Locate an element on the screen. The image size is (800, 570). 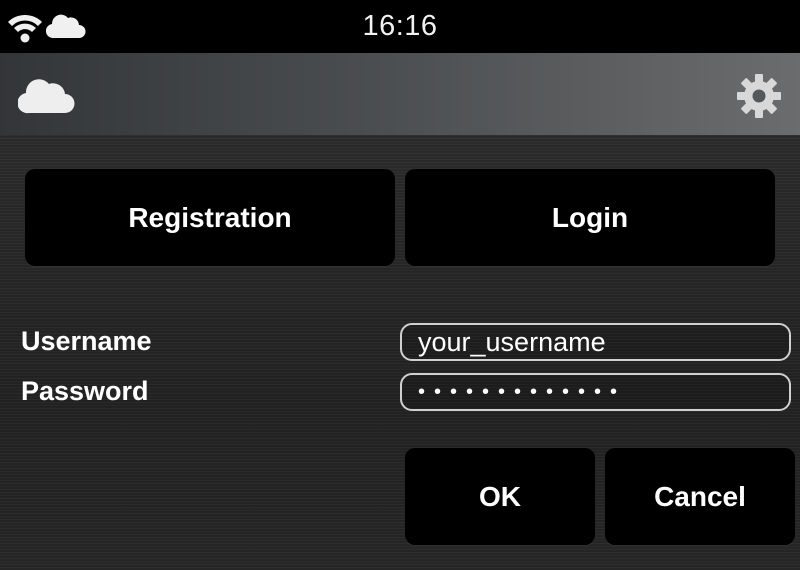
ok-button: OK is located at coordinates (500, 496).